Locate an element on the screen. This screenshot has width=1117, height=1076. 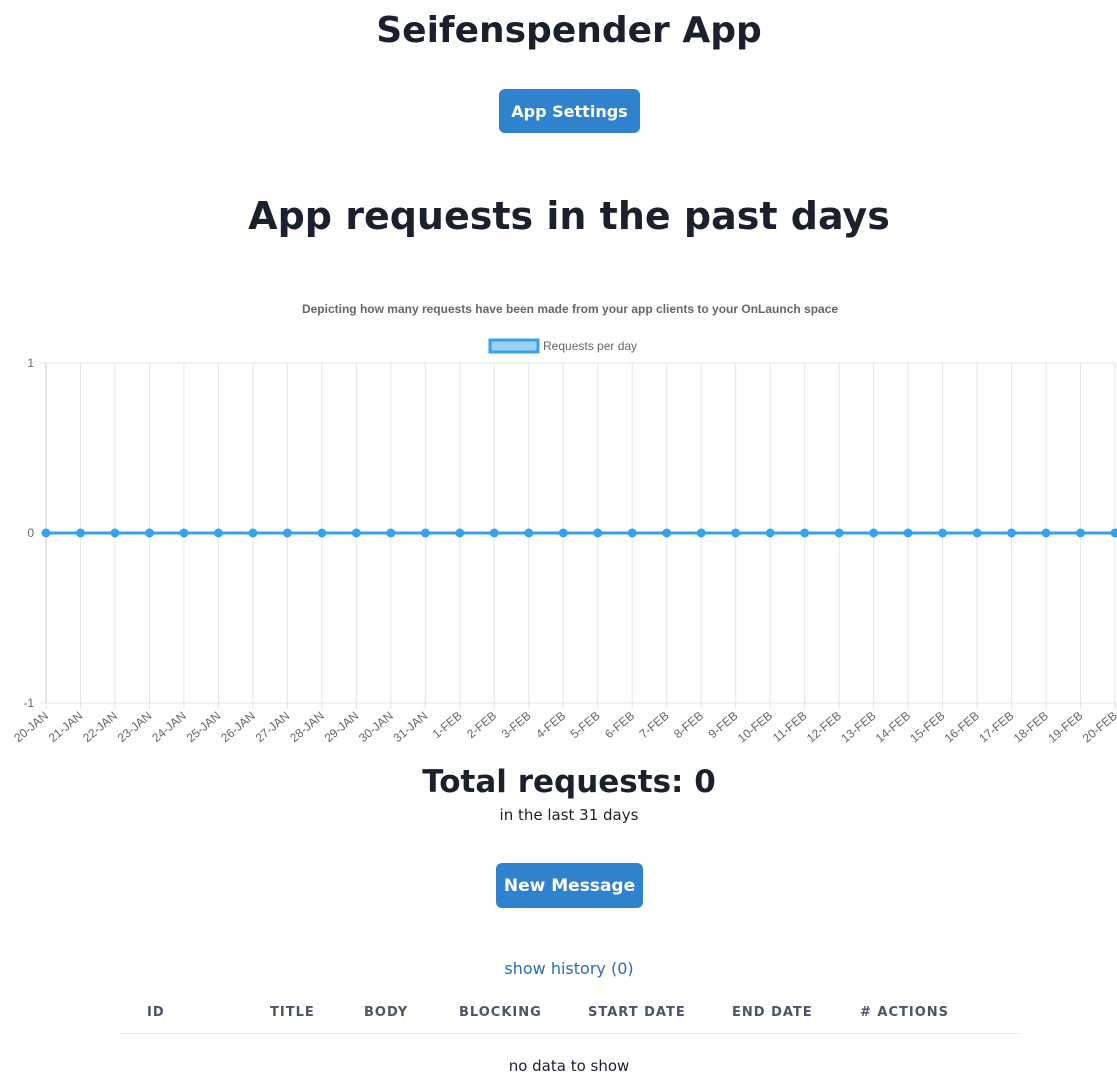
column-header-body: BODY is located at coordinates (386, 1012).